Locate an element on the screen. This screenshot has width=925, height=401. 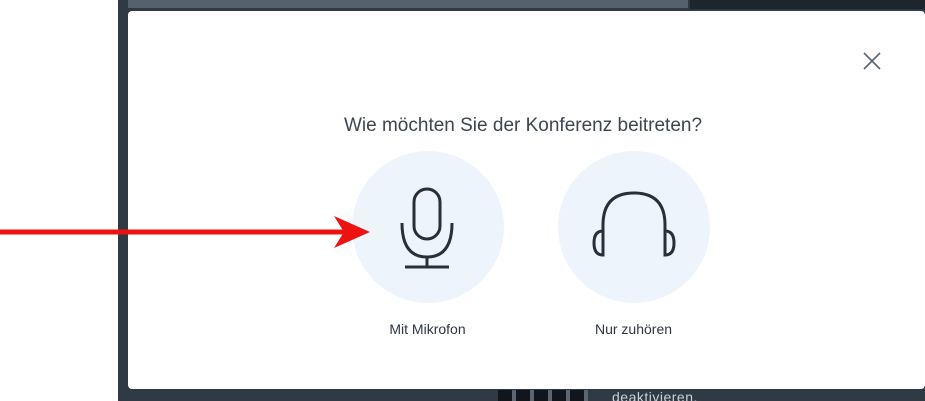
close-icon is located at coordinates (872, 61).